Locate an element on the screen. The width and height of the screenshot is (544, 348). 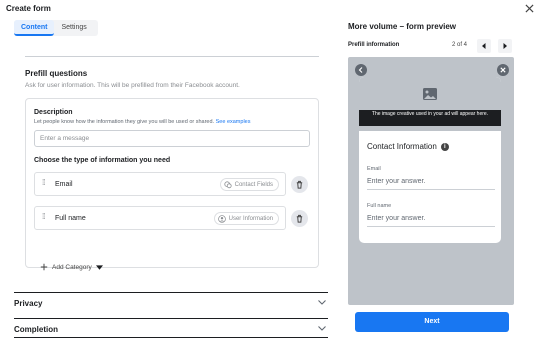
contact-info-title: Contact Information i is located at coordinates (408, 146).